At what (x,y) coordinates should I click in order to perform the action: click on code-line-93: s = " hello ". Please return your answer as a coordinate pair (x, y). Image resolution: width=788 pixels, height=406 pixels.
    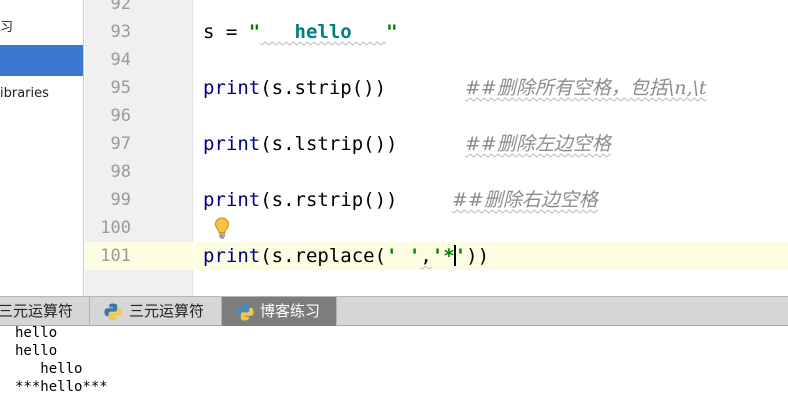
    Looking at the image, I should click on (300, 32).